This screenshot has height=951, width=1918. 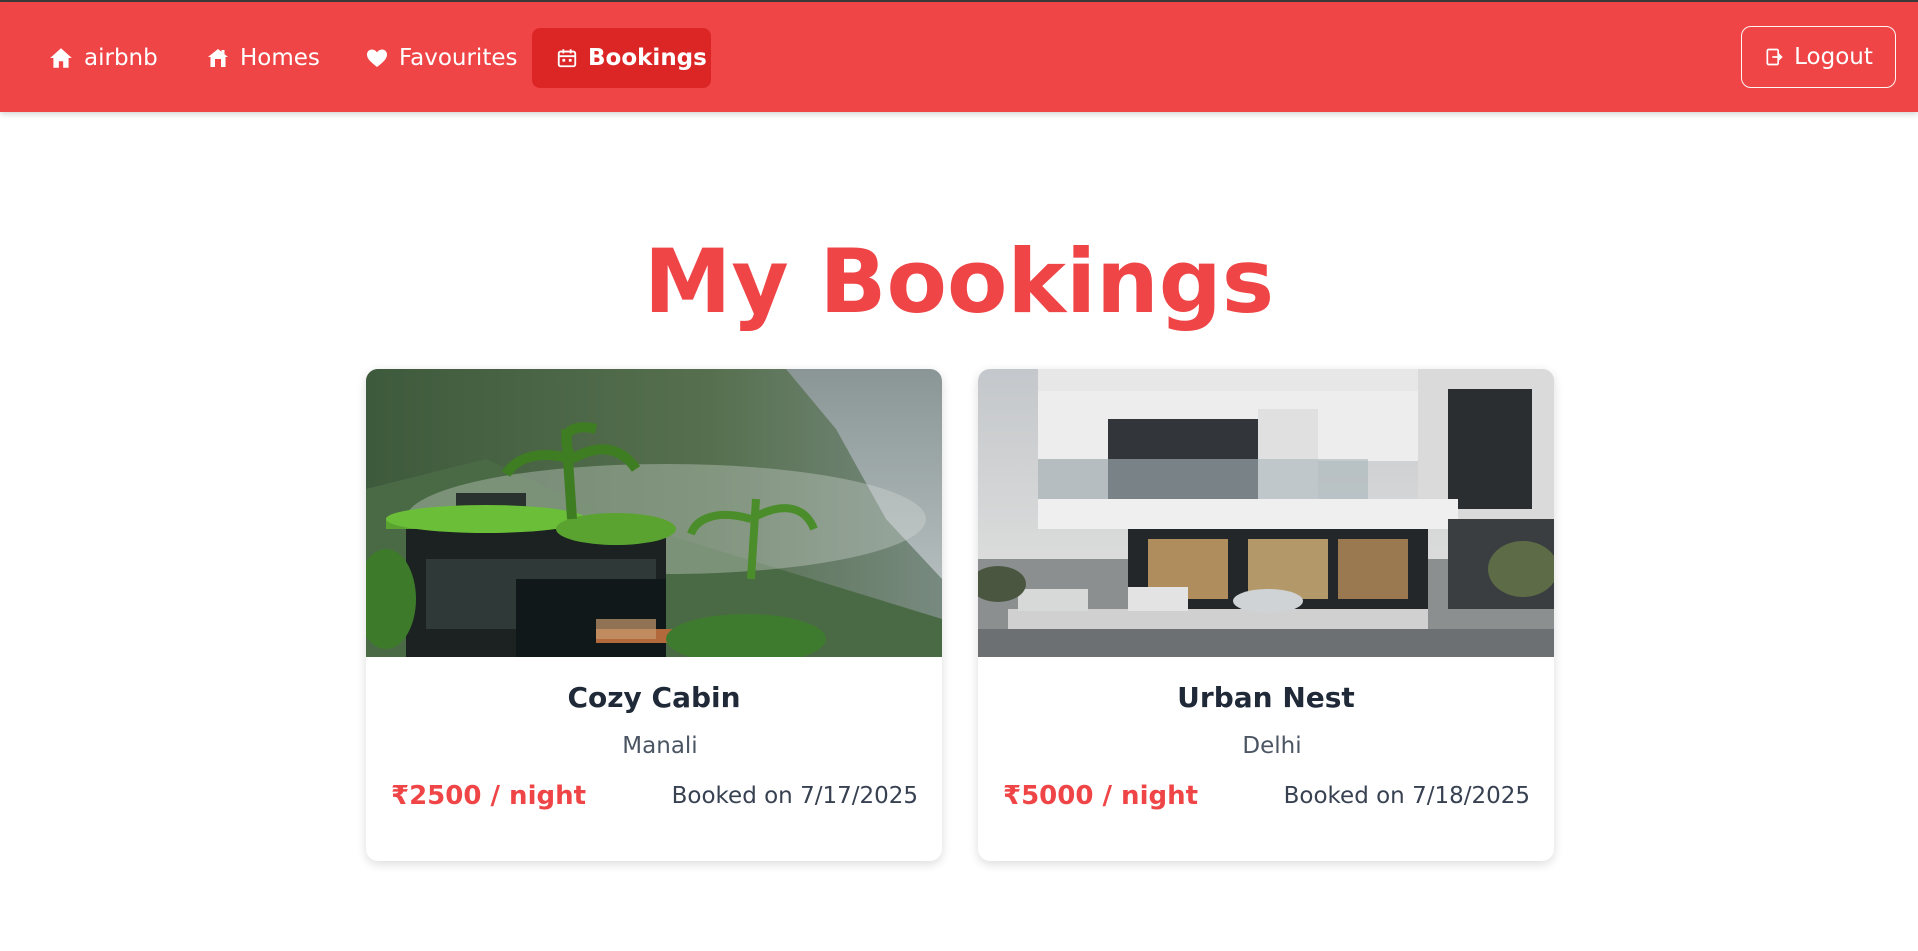 I want to click on booking-date: Booked on 7/18/2025, so click(x=1406, y=796).